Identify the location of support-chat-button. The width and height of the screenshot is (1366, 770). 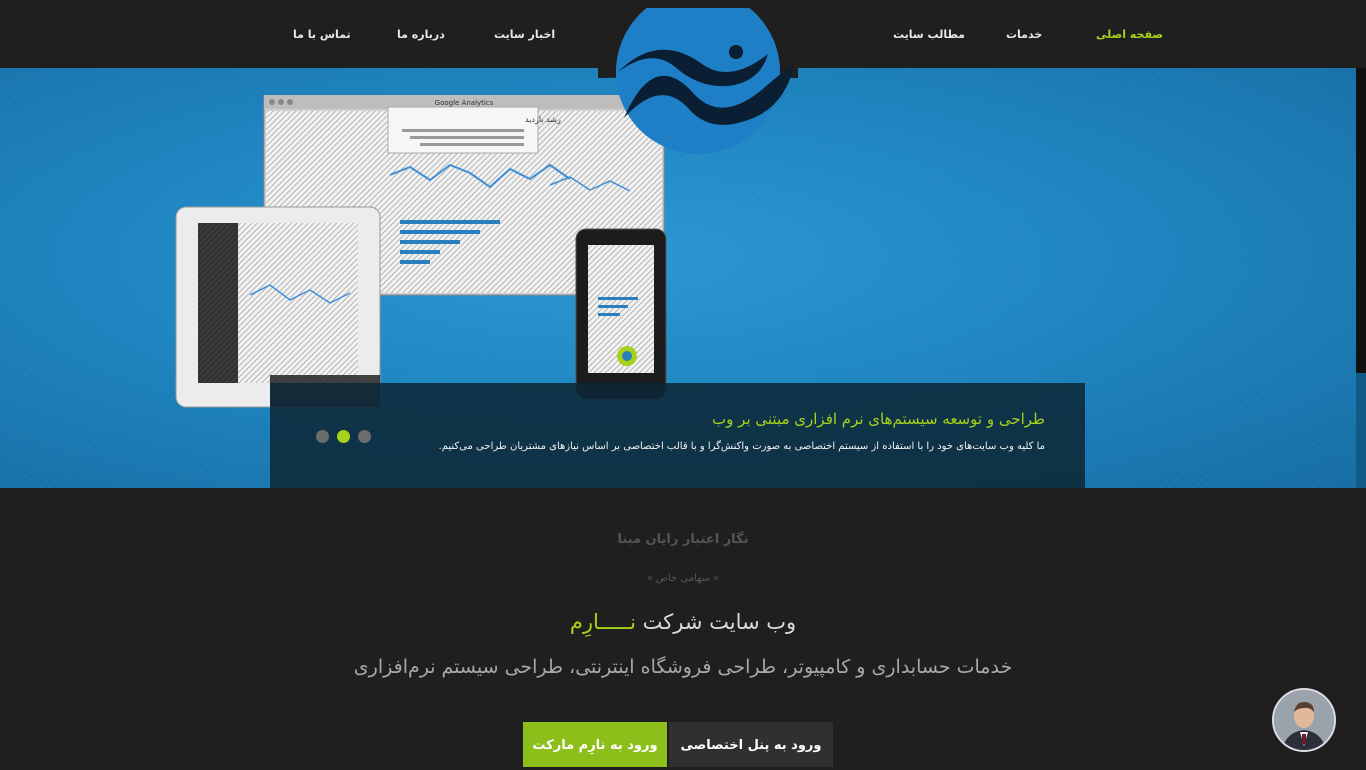
(1304, 720).